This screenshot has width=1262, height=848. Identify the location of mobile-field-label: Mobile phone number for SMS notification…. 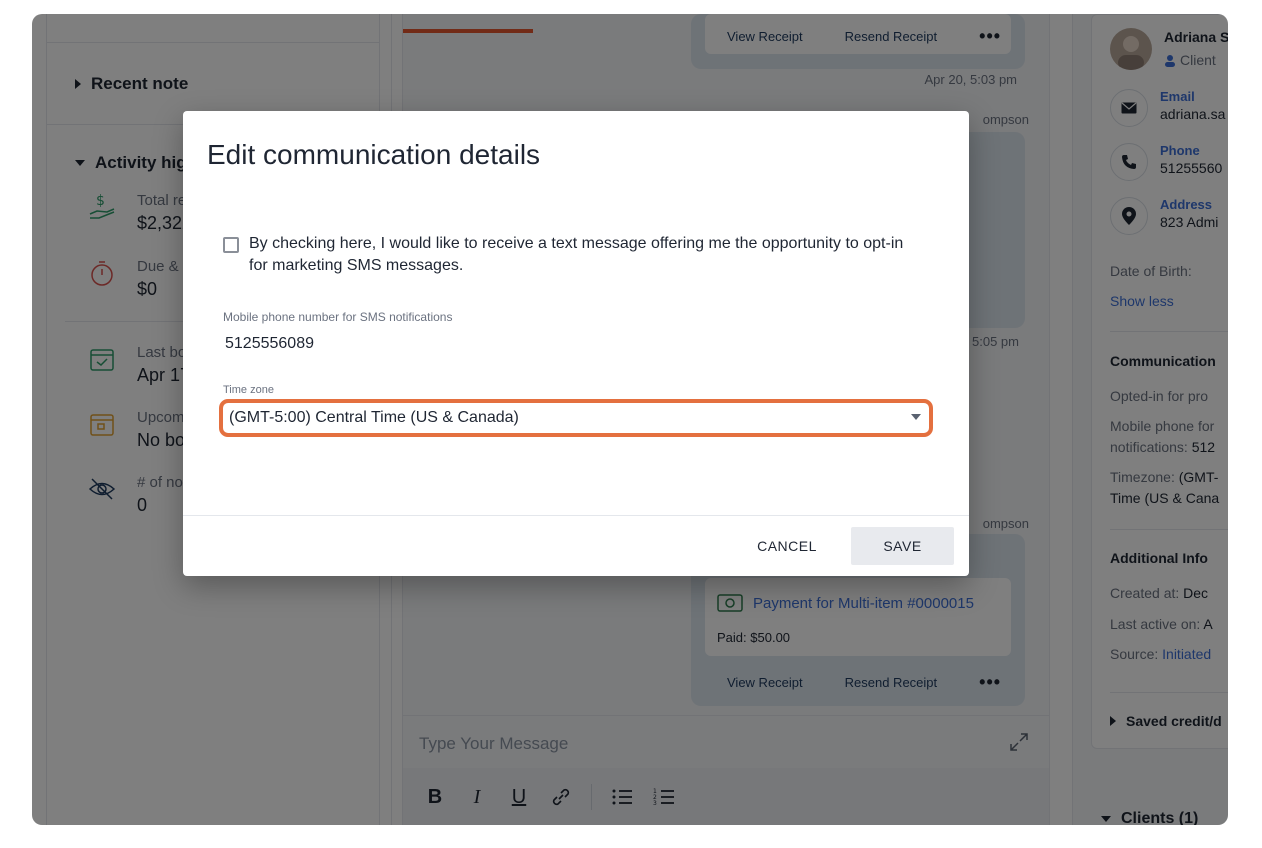
(338, 317).